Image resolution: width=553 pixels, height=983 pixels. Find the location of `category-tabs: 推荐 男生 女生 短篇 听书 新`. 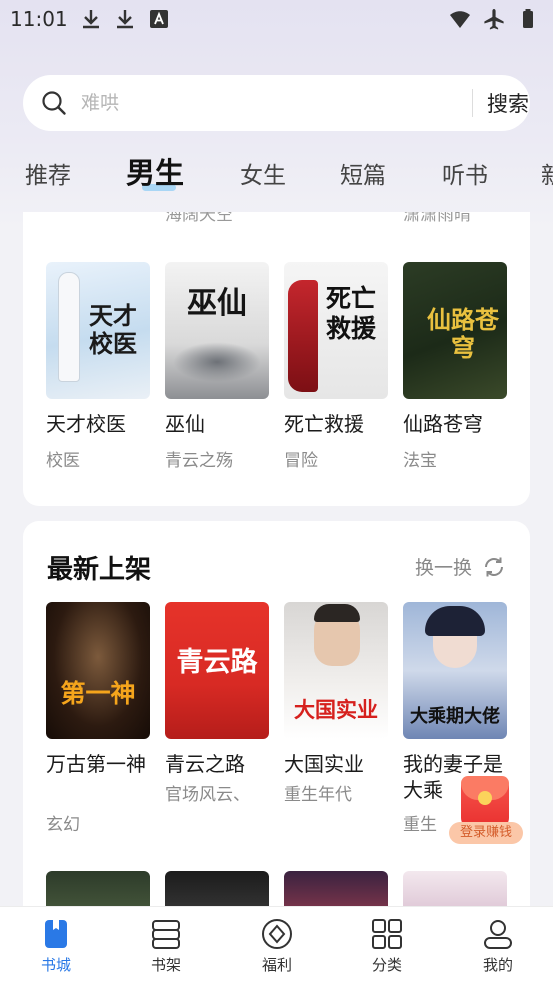

category-tabs: 推荐 男生 女生 短篇 听书 新 is located at coordinates (276, 175).